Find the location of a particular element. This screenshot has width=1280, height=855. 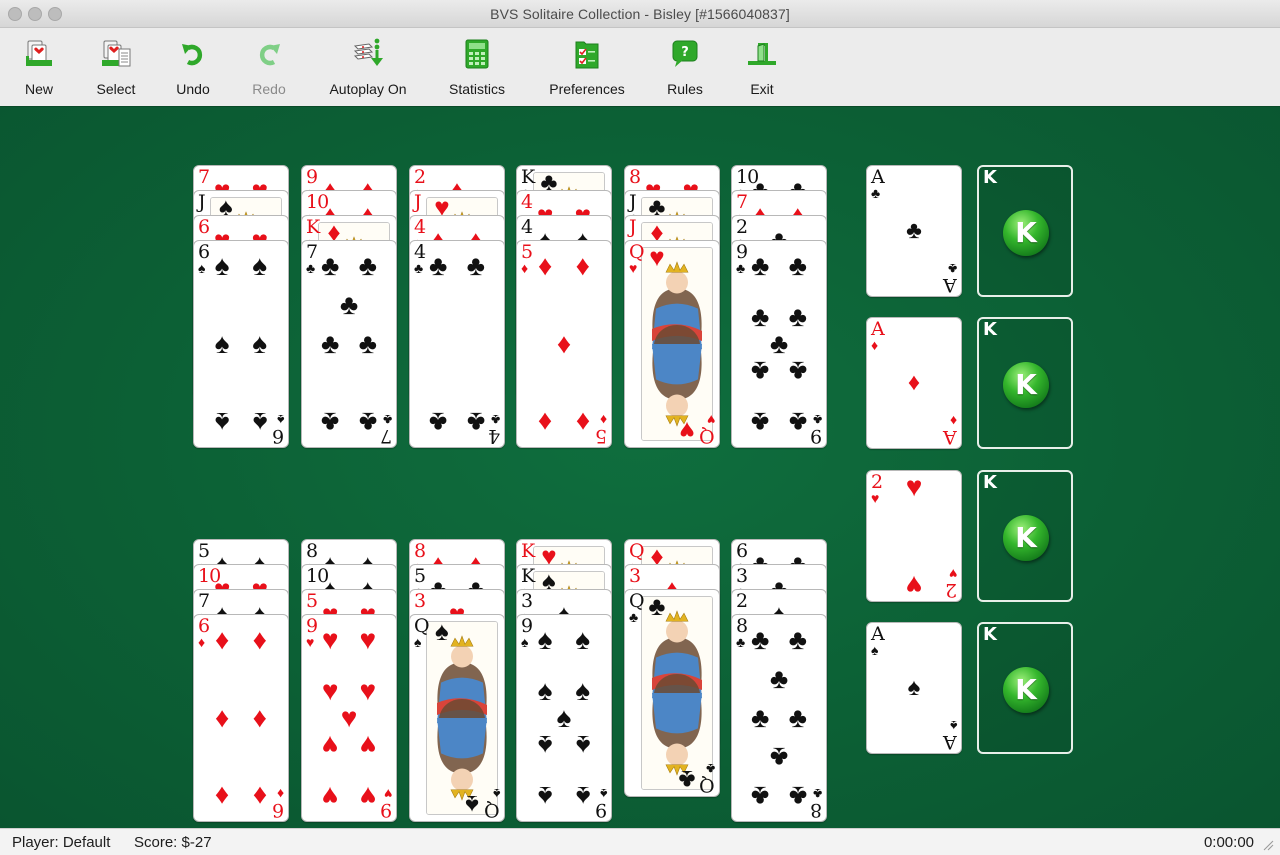

card-rank: 8 is located at coordinates (635, 177).